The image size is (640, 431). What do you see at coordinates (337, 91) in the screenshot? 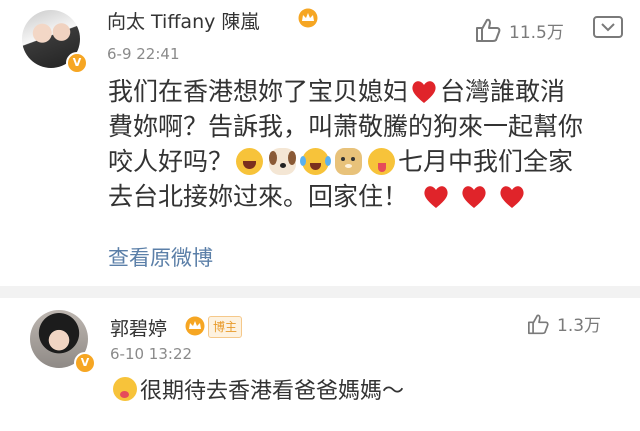
I see `text-line: 我们在香港想妳了宝贝媳妇 台灣誰敢消` at bounding box center [337, 91].